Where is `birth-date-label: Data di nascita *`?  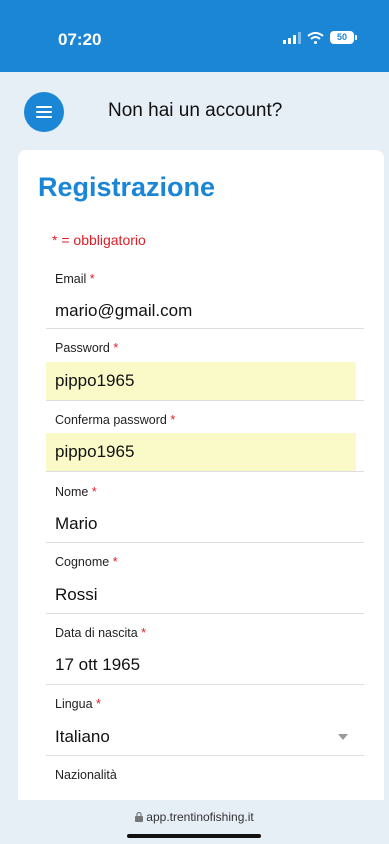 birth-date-label: Data di nascita * is located at coordinates (101, 633).